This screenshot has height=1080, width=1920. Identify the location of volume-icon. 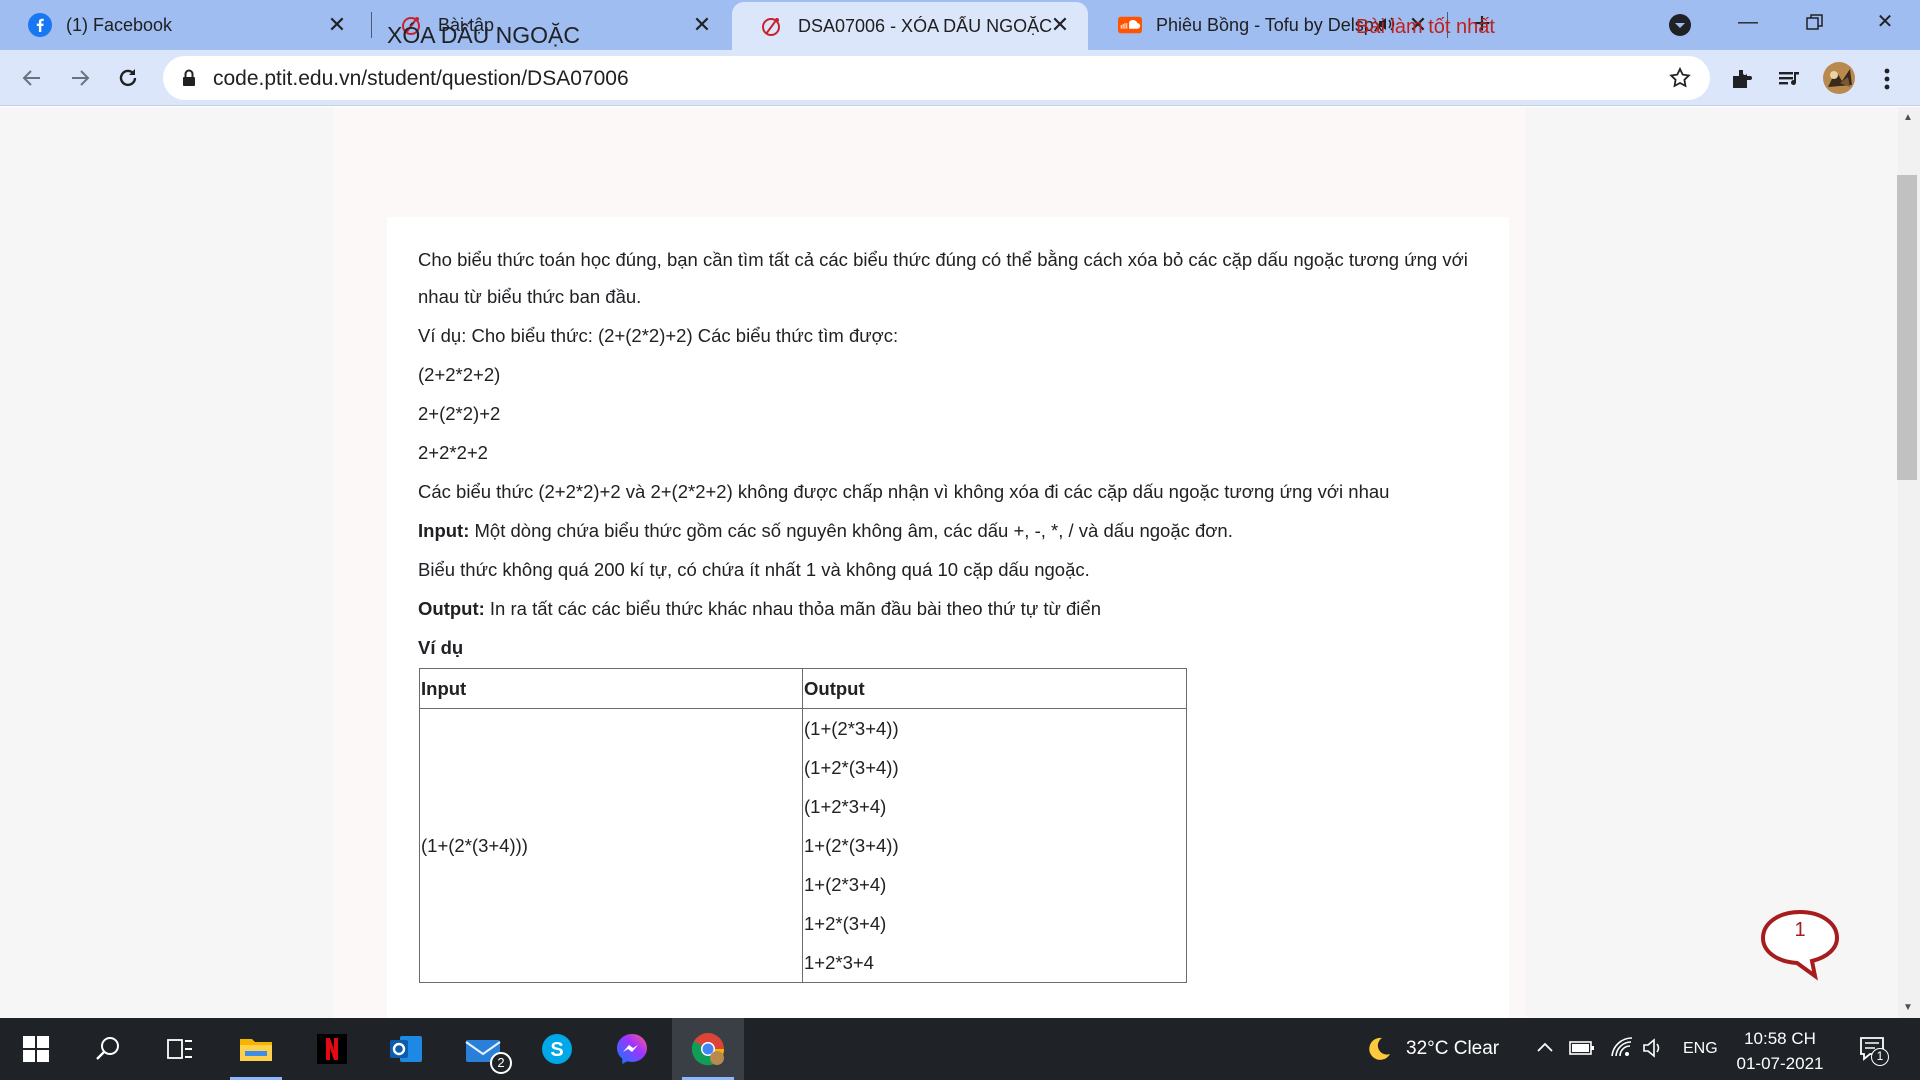
(1654, 1050).